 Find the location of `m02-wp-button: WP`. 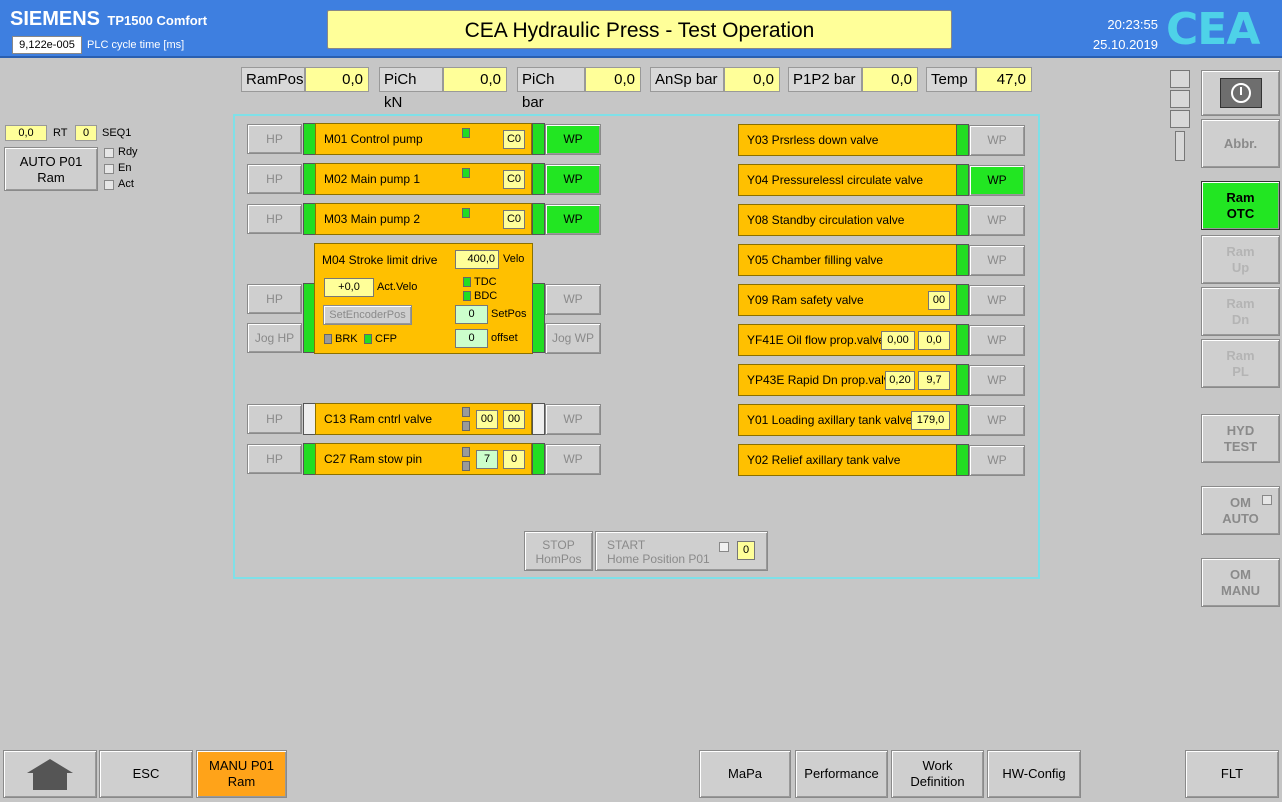

m02-wp-button: WP is located at coordinates (573, 179).